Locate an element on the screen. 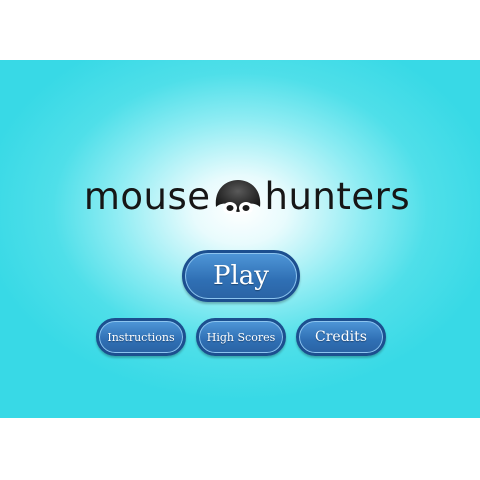 The image size is (480, 480). credits-button: Credits is located at coordinates (341, 337).